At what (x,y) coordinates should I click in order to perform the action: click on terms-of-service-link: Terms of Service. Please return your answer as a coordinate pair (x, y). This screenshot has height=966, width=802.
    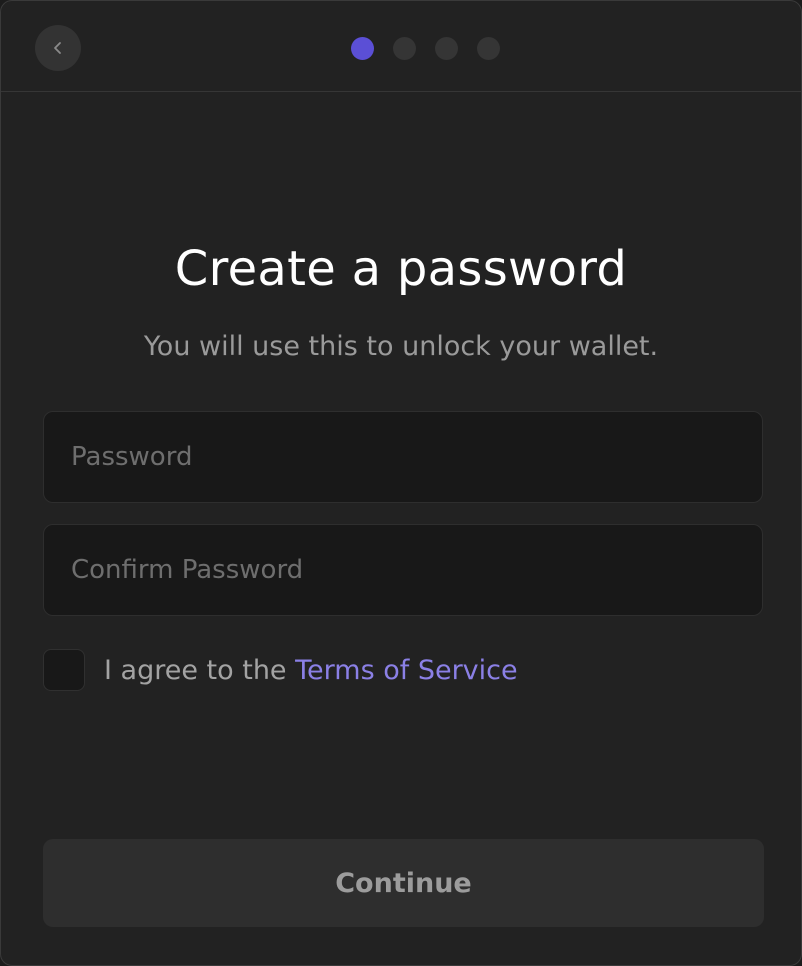
    Looking at the image, I should click on (406, 670).